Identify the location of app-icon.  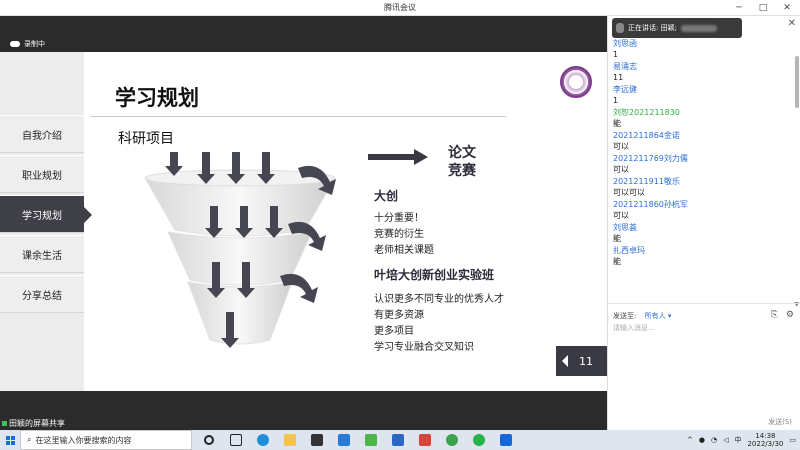
(452, 440).